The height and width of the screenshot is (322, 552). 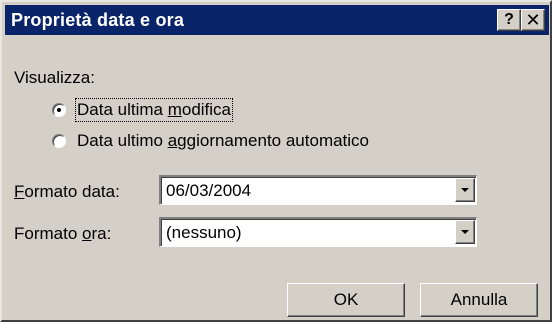 I want to click on radio-last-auto-update-label: Data ultimo aggiornamento automatico, so click(x=223, y=140).